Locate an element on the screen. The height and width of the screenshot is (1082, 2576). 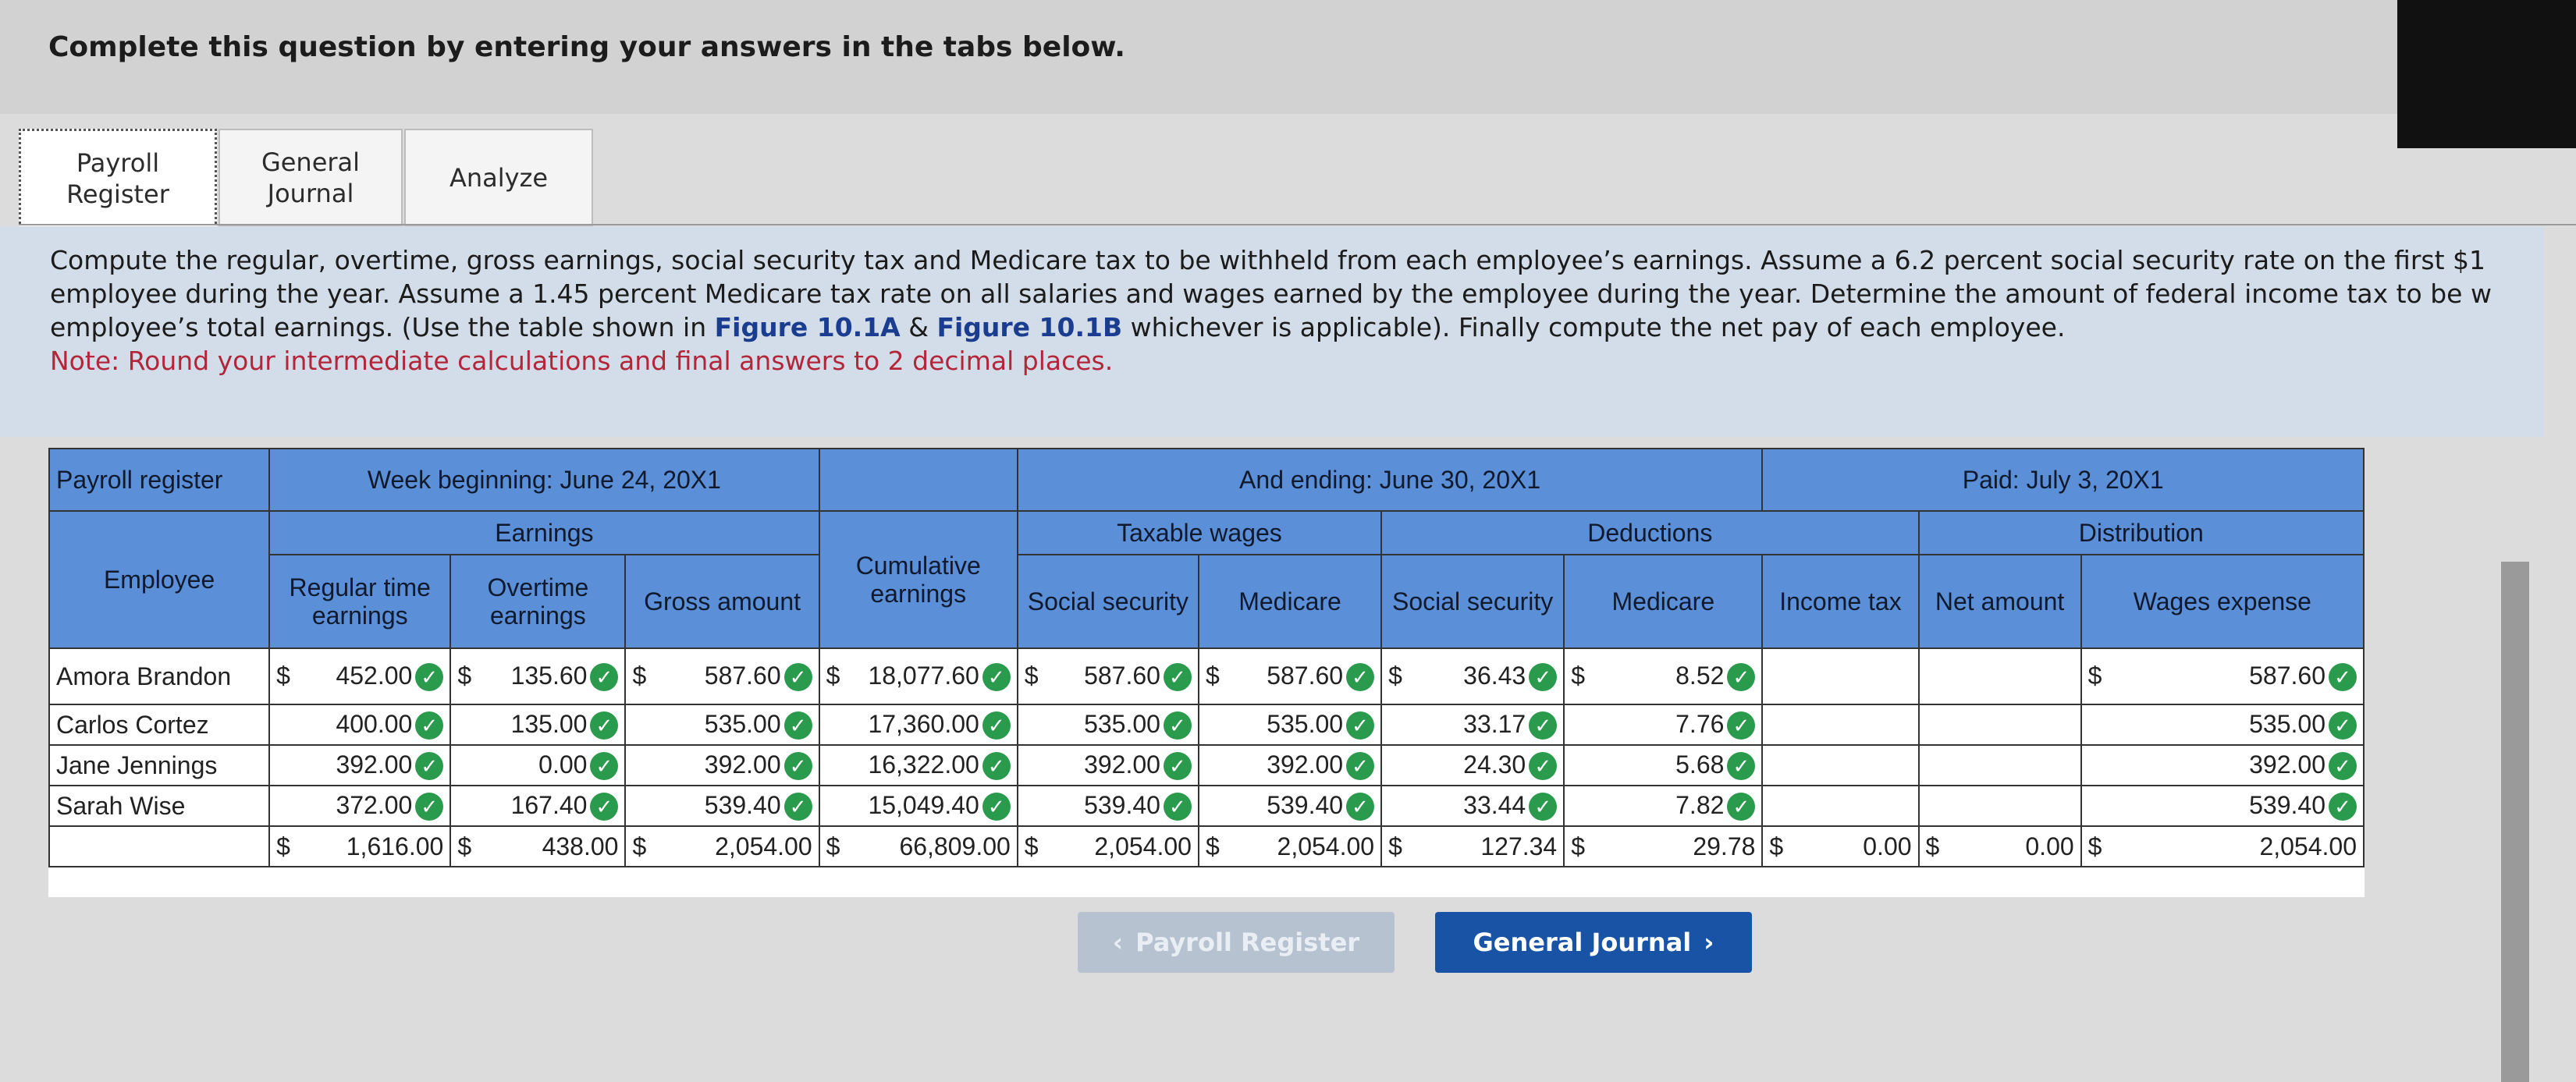
cell-tw_ss: 392.00 ✓ is located at coordinates (1107, 765).